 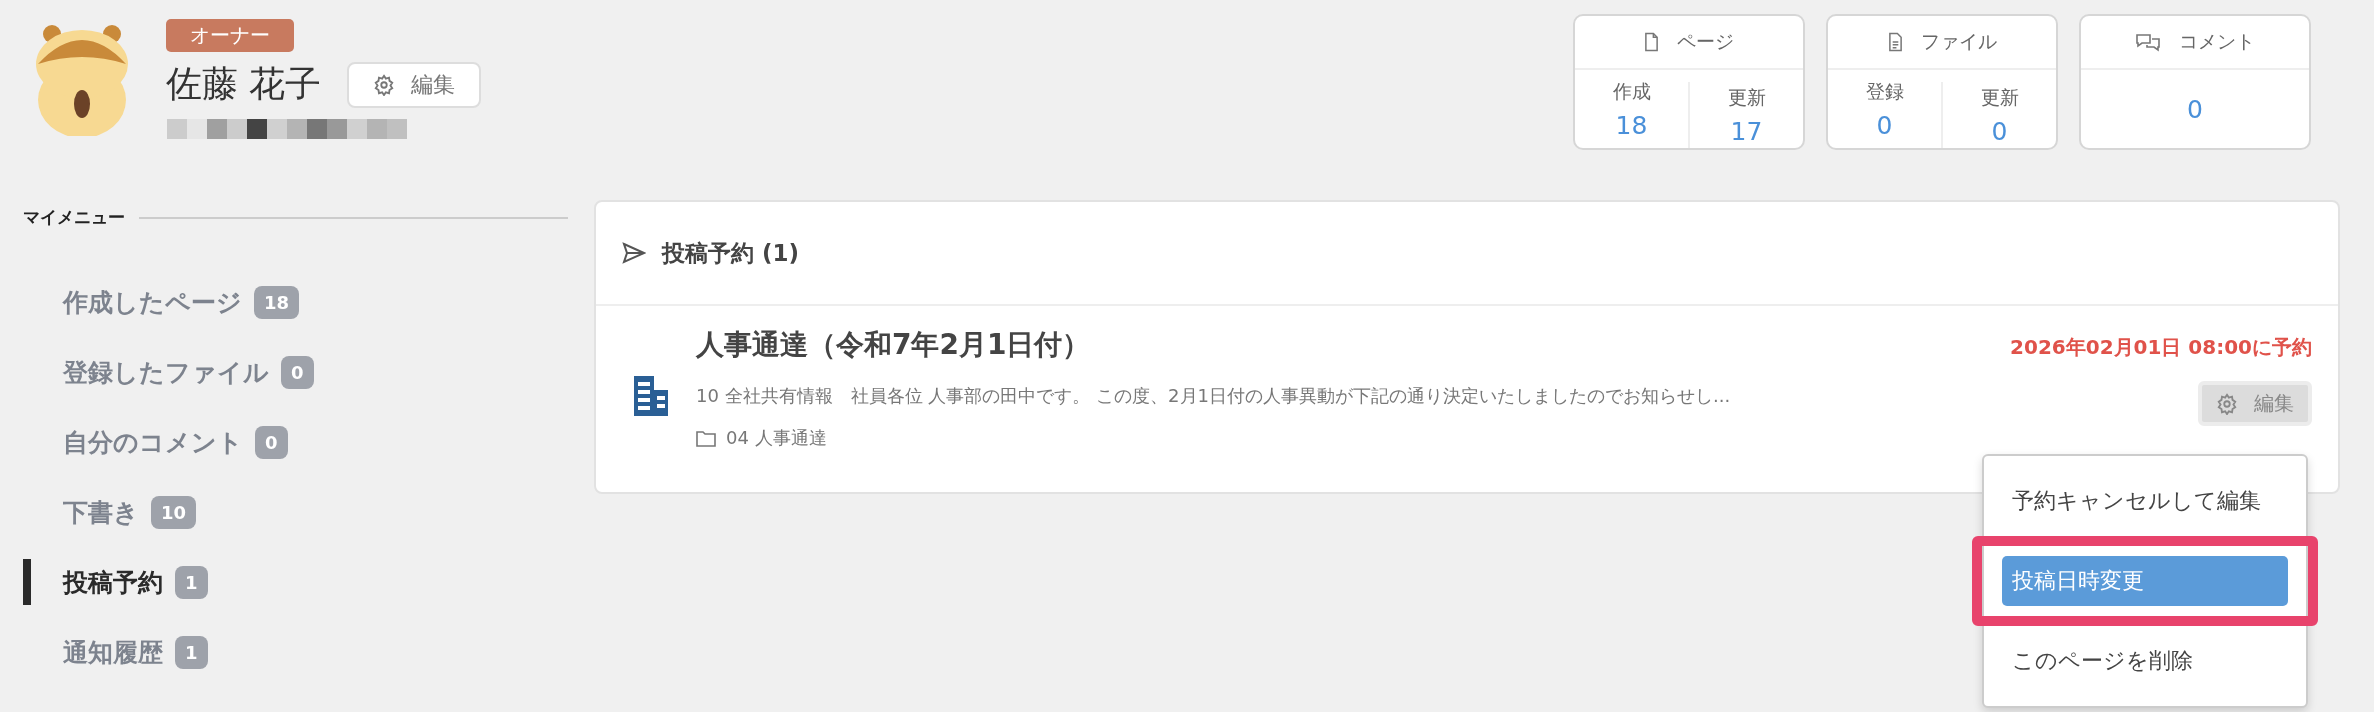 What do you see at coordinates (74, 217) in the screenshot?
I see `menu-heading: マイメニュー` at bounding box center [74, 217].